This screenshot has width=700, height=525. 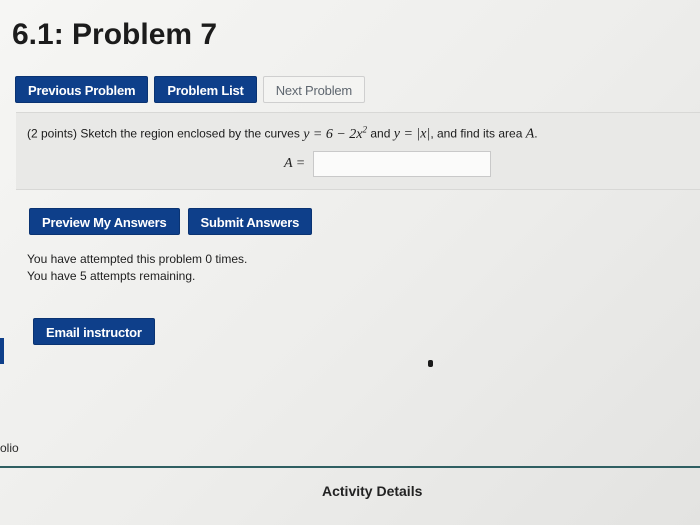 I want to click on page-title: 6.1: Problem 7, so click(x=115, y=34).